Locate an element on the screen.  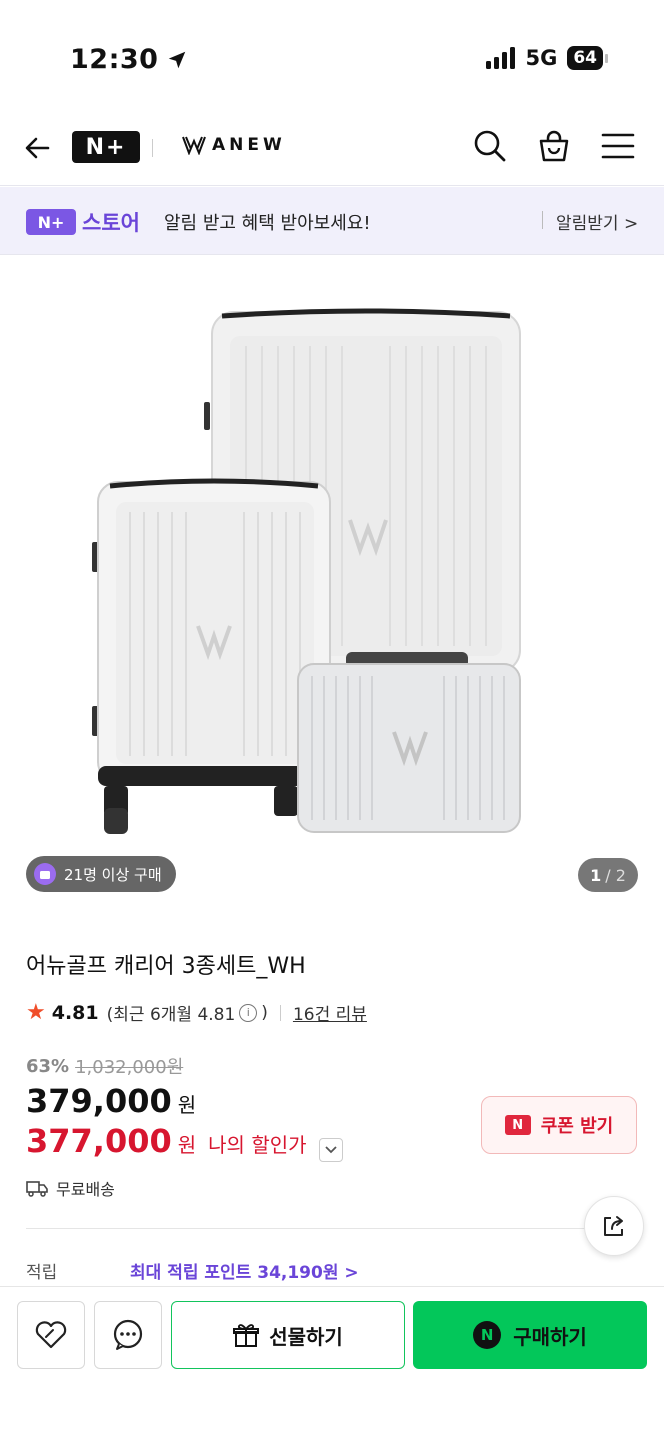
points-row: 적립 최대 적립 포인트 34,190원 > is located at coordinates (192, 1270).